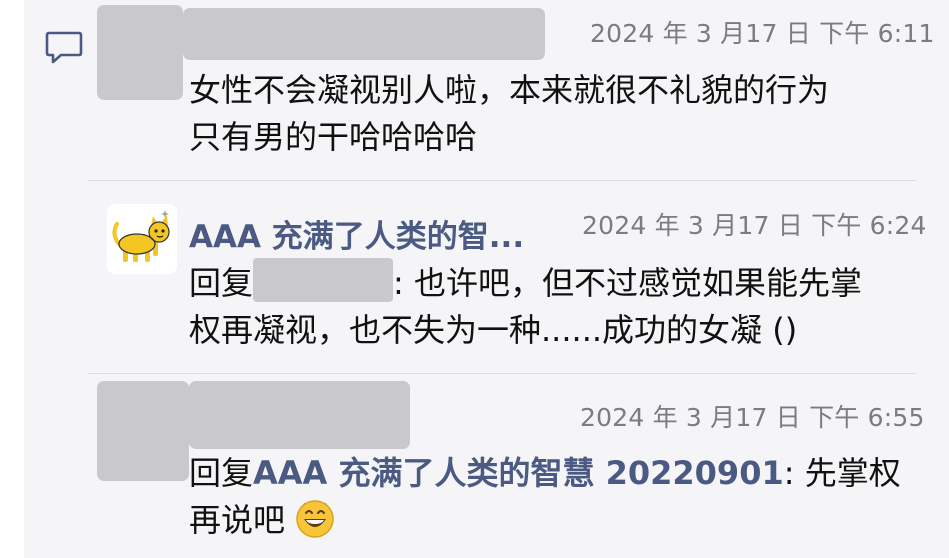 The image size is (949, 558). I want to click on comment-line: 再说吧, so click(545, 520).